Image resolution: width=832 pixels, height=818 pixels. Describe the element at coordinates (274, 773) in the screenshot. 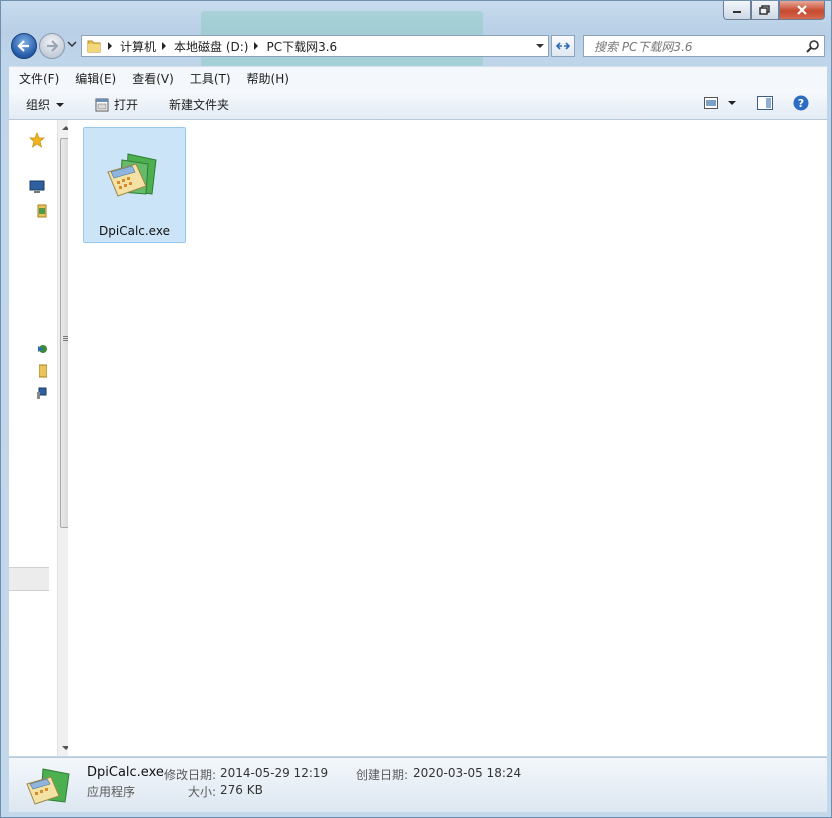

I see `details-modified-value: 2014-05-29 12:19` at that location.